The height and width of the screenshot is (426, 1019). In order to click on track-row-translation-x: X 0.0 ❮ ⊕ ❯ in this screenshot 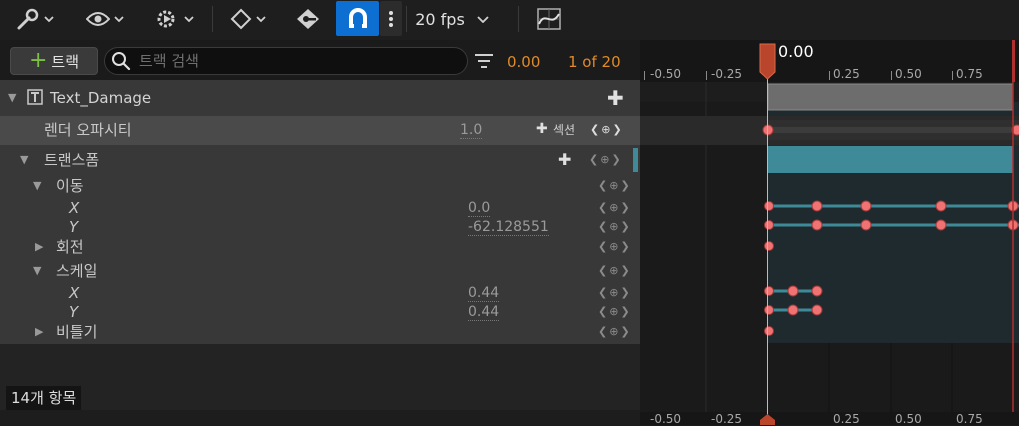, I will do `click(320, 208)`.